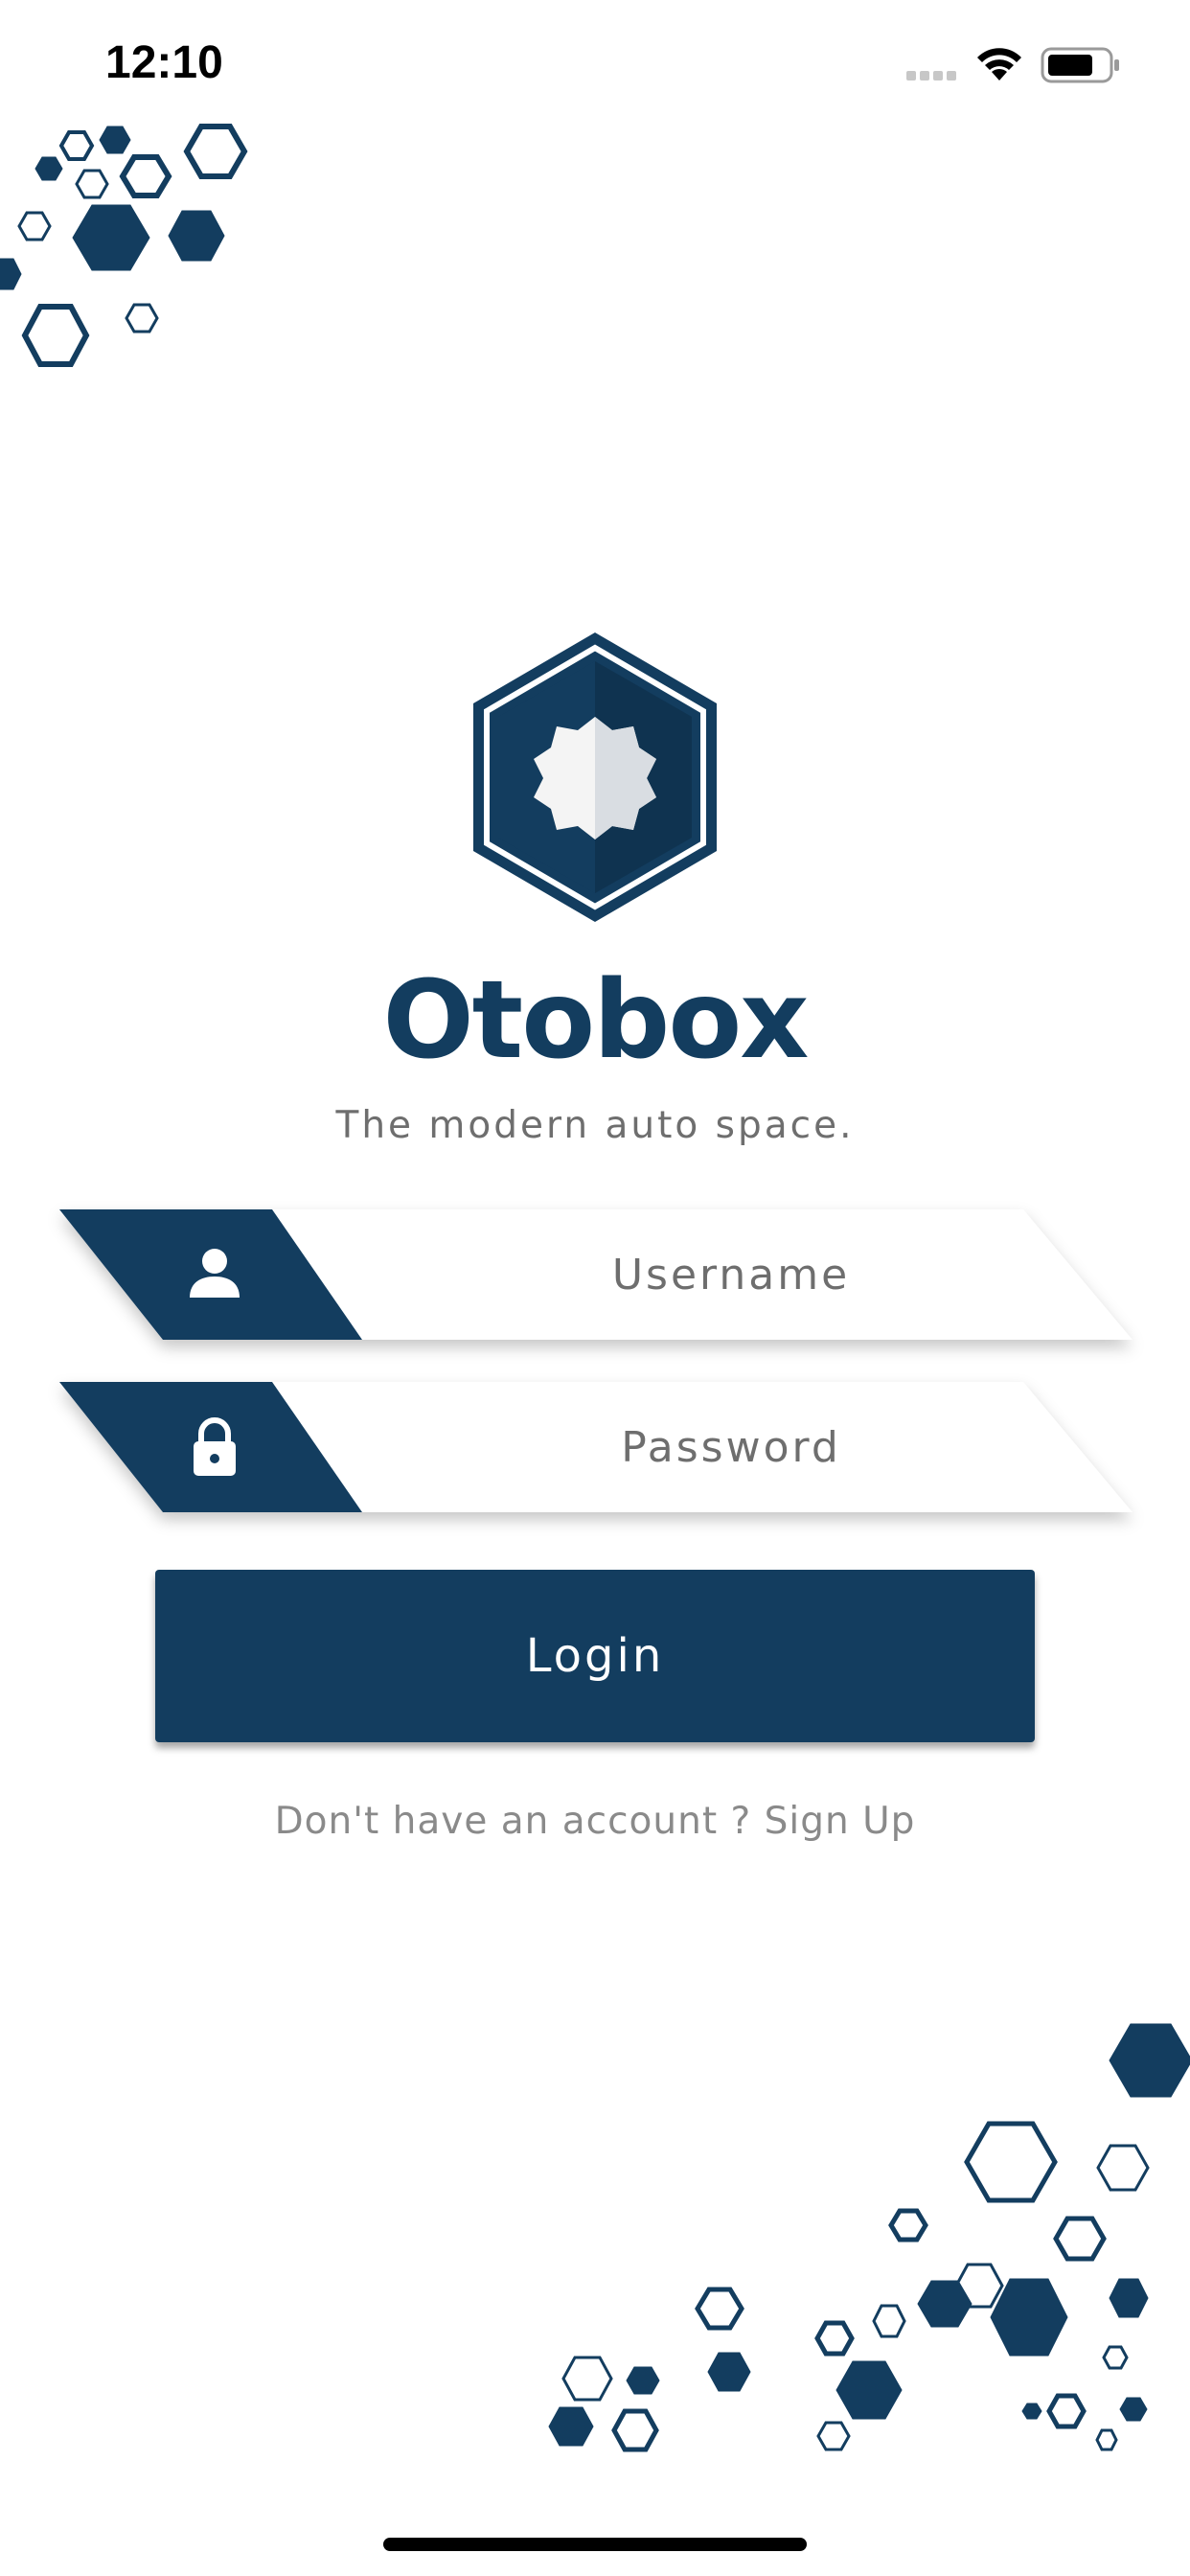 Image resolution: width=1190 pixels, height=2576 pixels. I want to click on password-field, so click(596, 1447).